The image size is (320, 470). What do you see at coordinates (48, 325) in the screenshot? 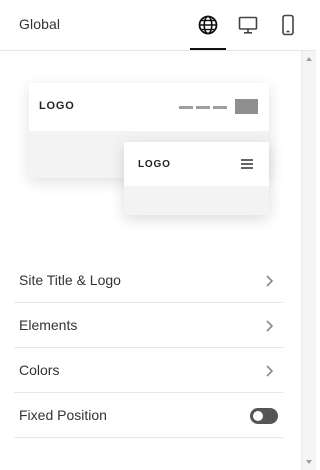
I see `settings-item-label: Elements` at bounding box center [48, 325].